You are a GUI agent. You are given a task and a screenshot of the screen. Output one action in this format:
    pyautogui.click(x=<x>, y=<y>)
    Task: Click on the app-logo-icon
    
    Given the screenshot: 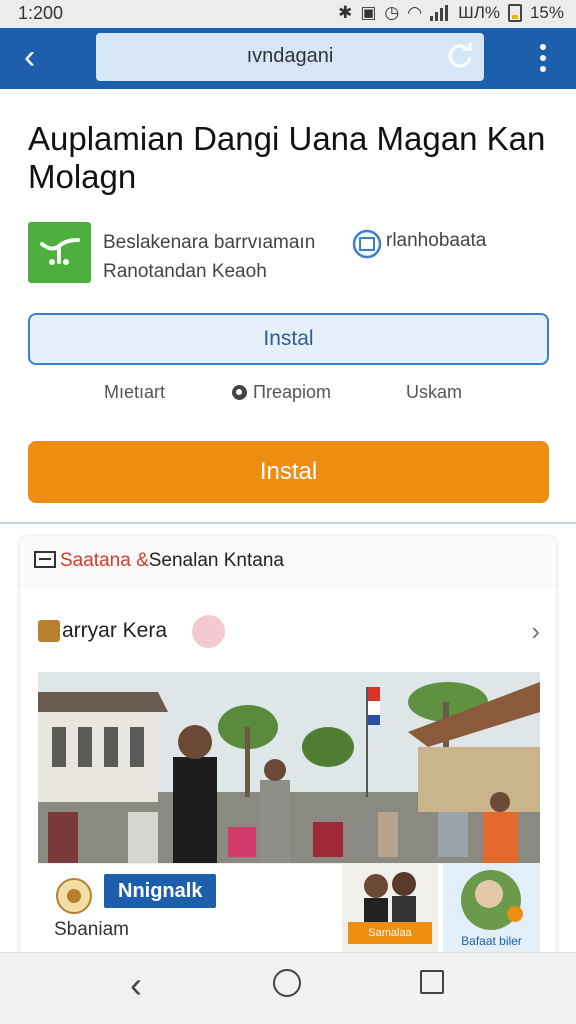 What is the action you would take?
    pyautogui.click(x=60, y=251)
    